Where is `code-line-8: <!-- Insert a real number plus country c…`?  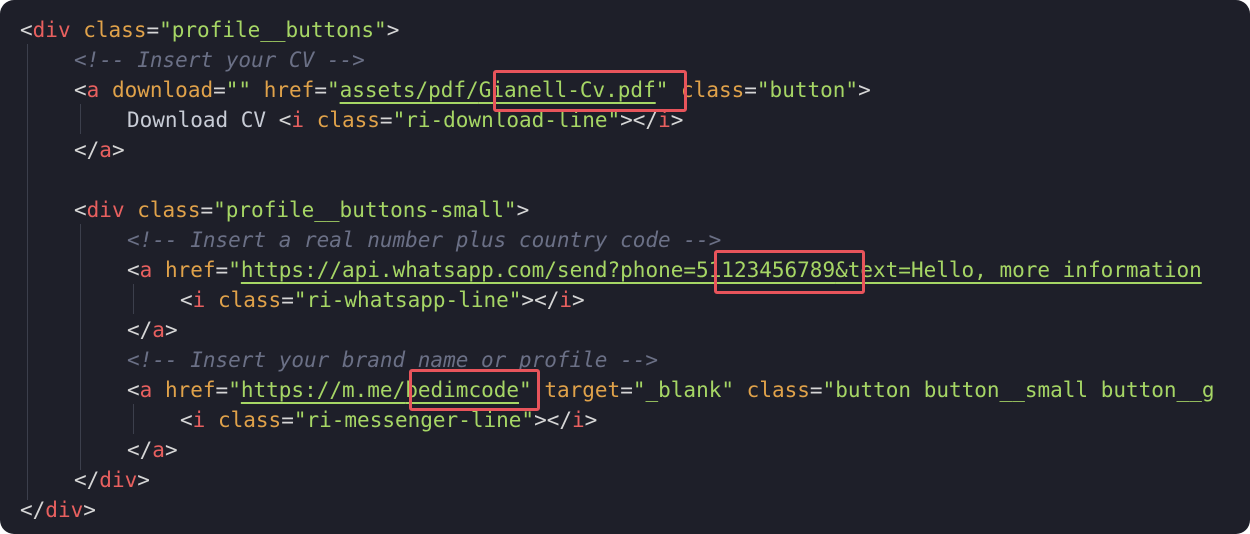
code-line-8: <!-- Insert a real number plus country c… is located at coordinates (424, 240).